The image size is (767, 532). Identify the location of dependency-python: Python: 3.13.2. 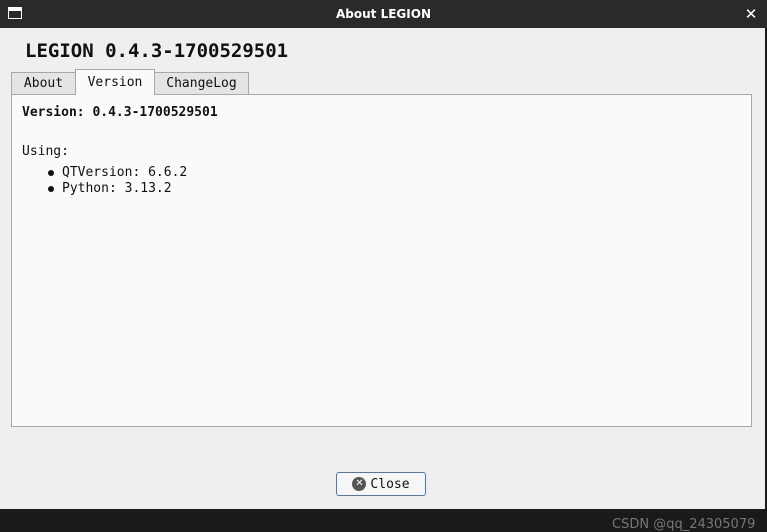
(117, 188).